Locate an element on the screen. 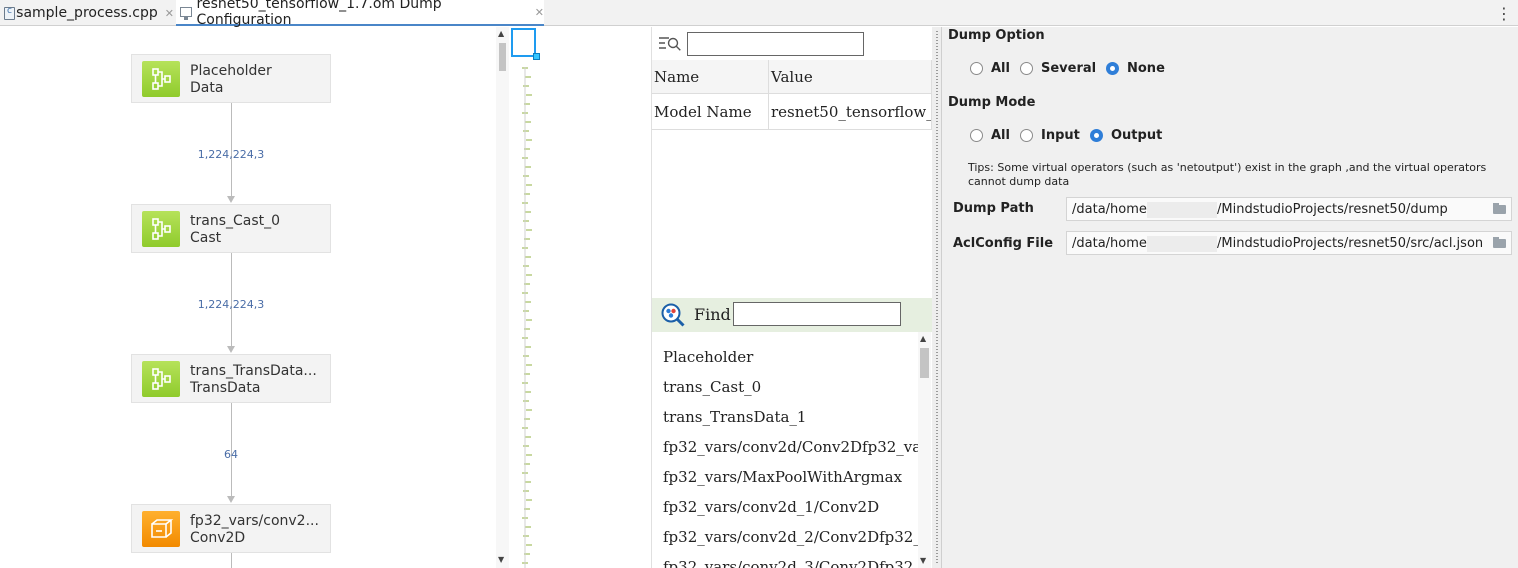  radio-label: None is located at coordinates (1146, 68).